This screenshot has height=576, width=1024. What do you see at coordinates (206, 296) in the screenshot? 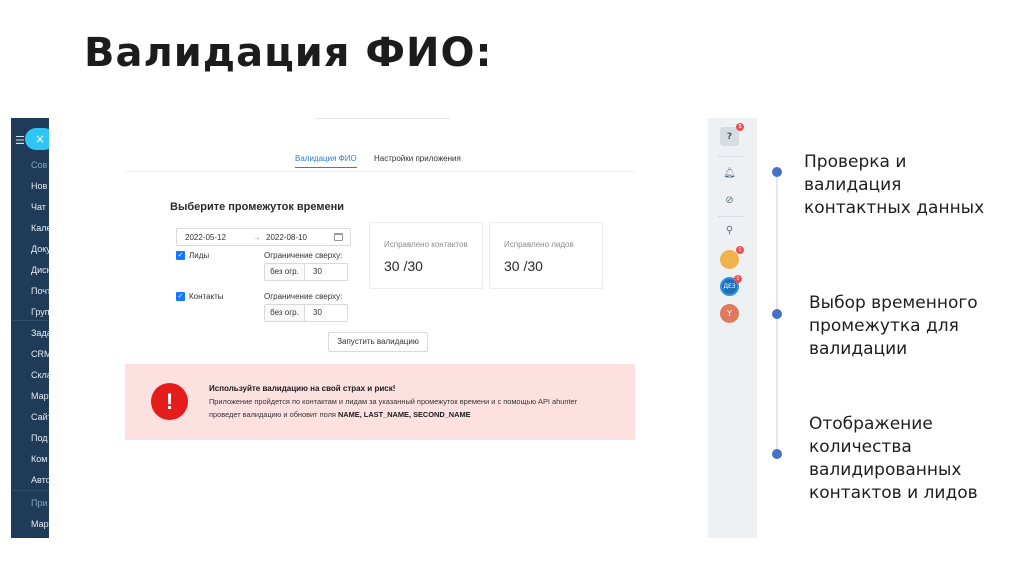
I see `contacts-label: Контакты` at bounding box center [206, 296].